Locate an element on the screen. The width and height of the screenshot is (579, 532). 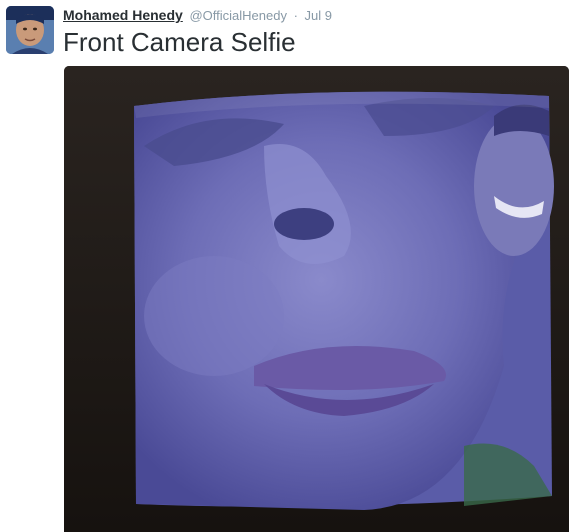
tweet-header: Mohamed Henedy @OfficialHenedy · Jul 9 is located at coordinates (197, 15).